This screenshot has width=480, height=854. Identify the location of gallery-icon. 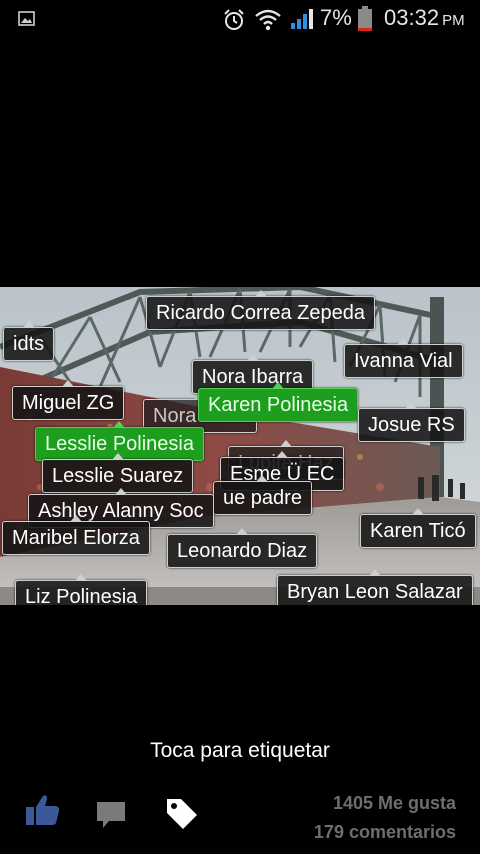
(26, 18).